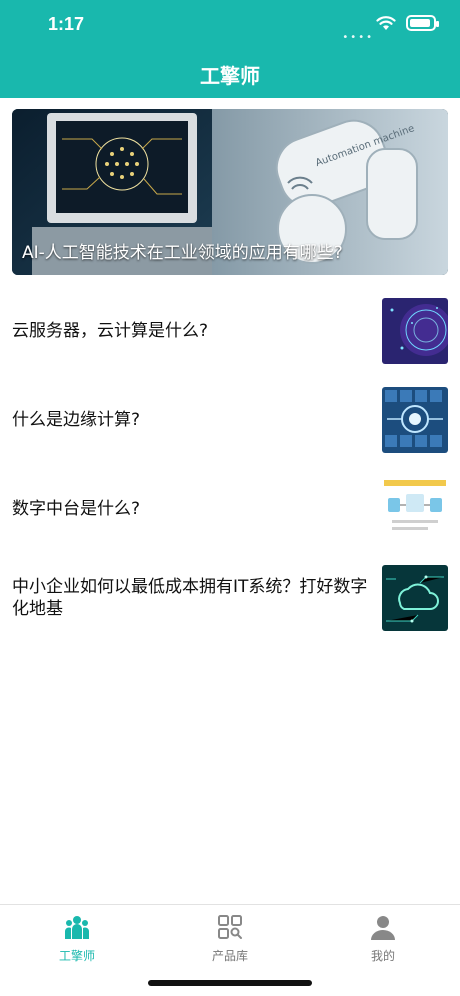  What do you see at coordinates (358, 37) in the screenshot?
I see `signal-dots-icon: ••••` at bounding box center [358, 37].